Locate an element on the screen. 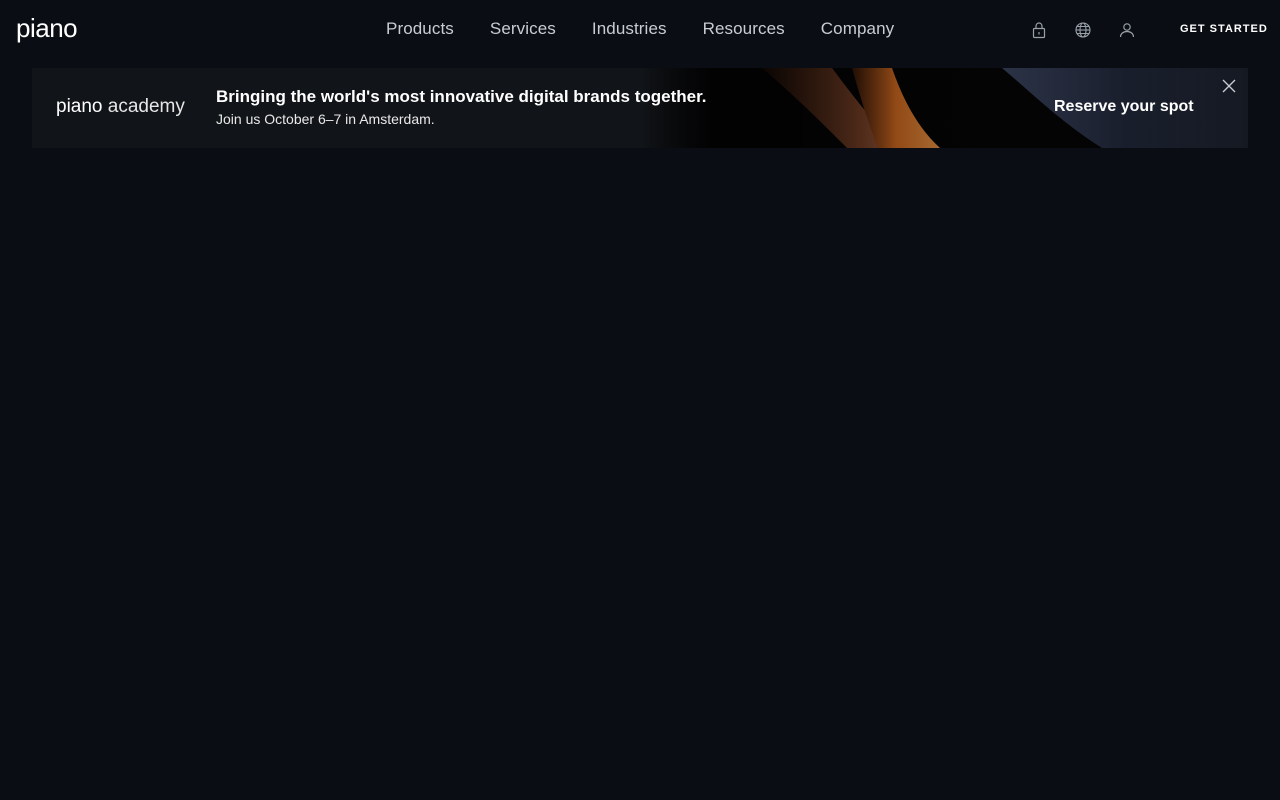  get-started-button: GET STARTED is located at coordinates (1224, 29).